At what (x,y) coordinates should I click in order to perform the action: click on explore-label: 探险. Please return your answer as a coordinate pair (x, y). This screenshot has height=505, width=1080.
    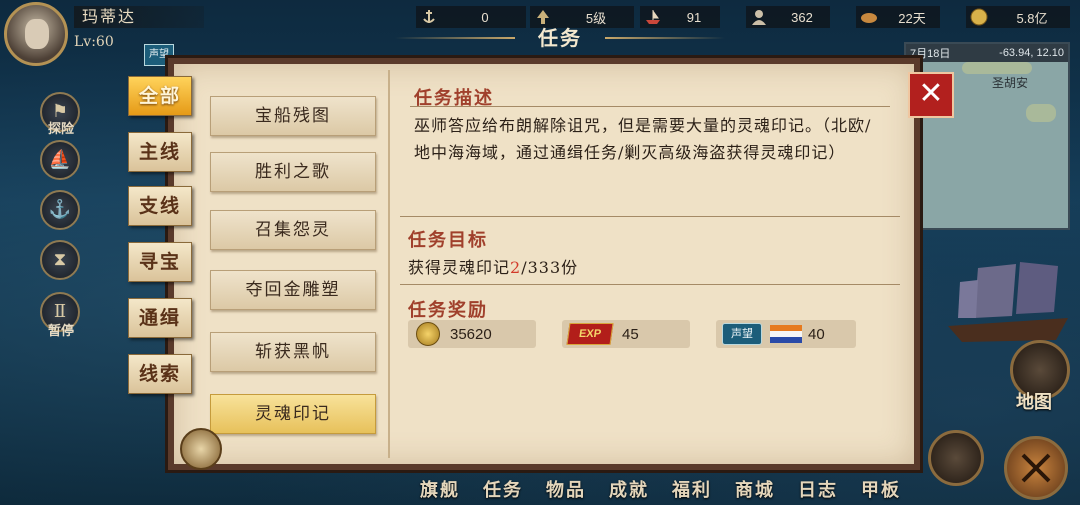
    Looking at the image, I should click on (60, 129).